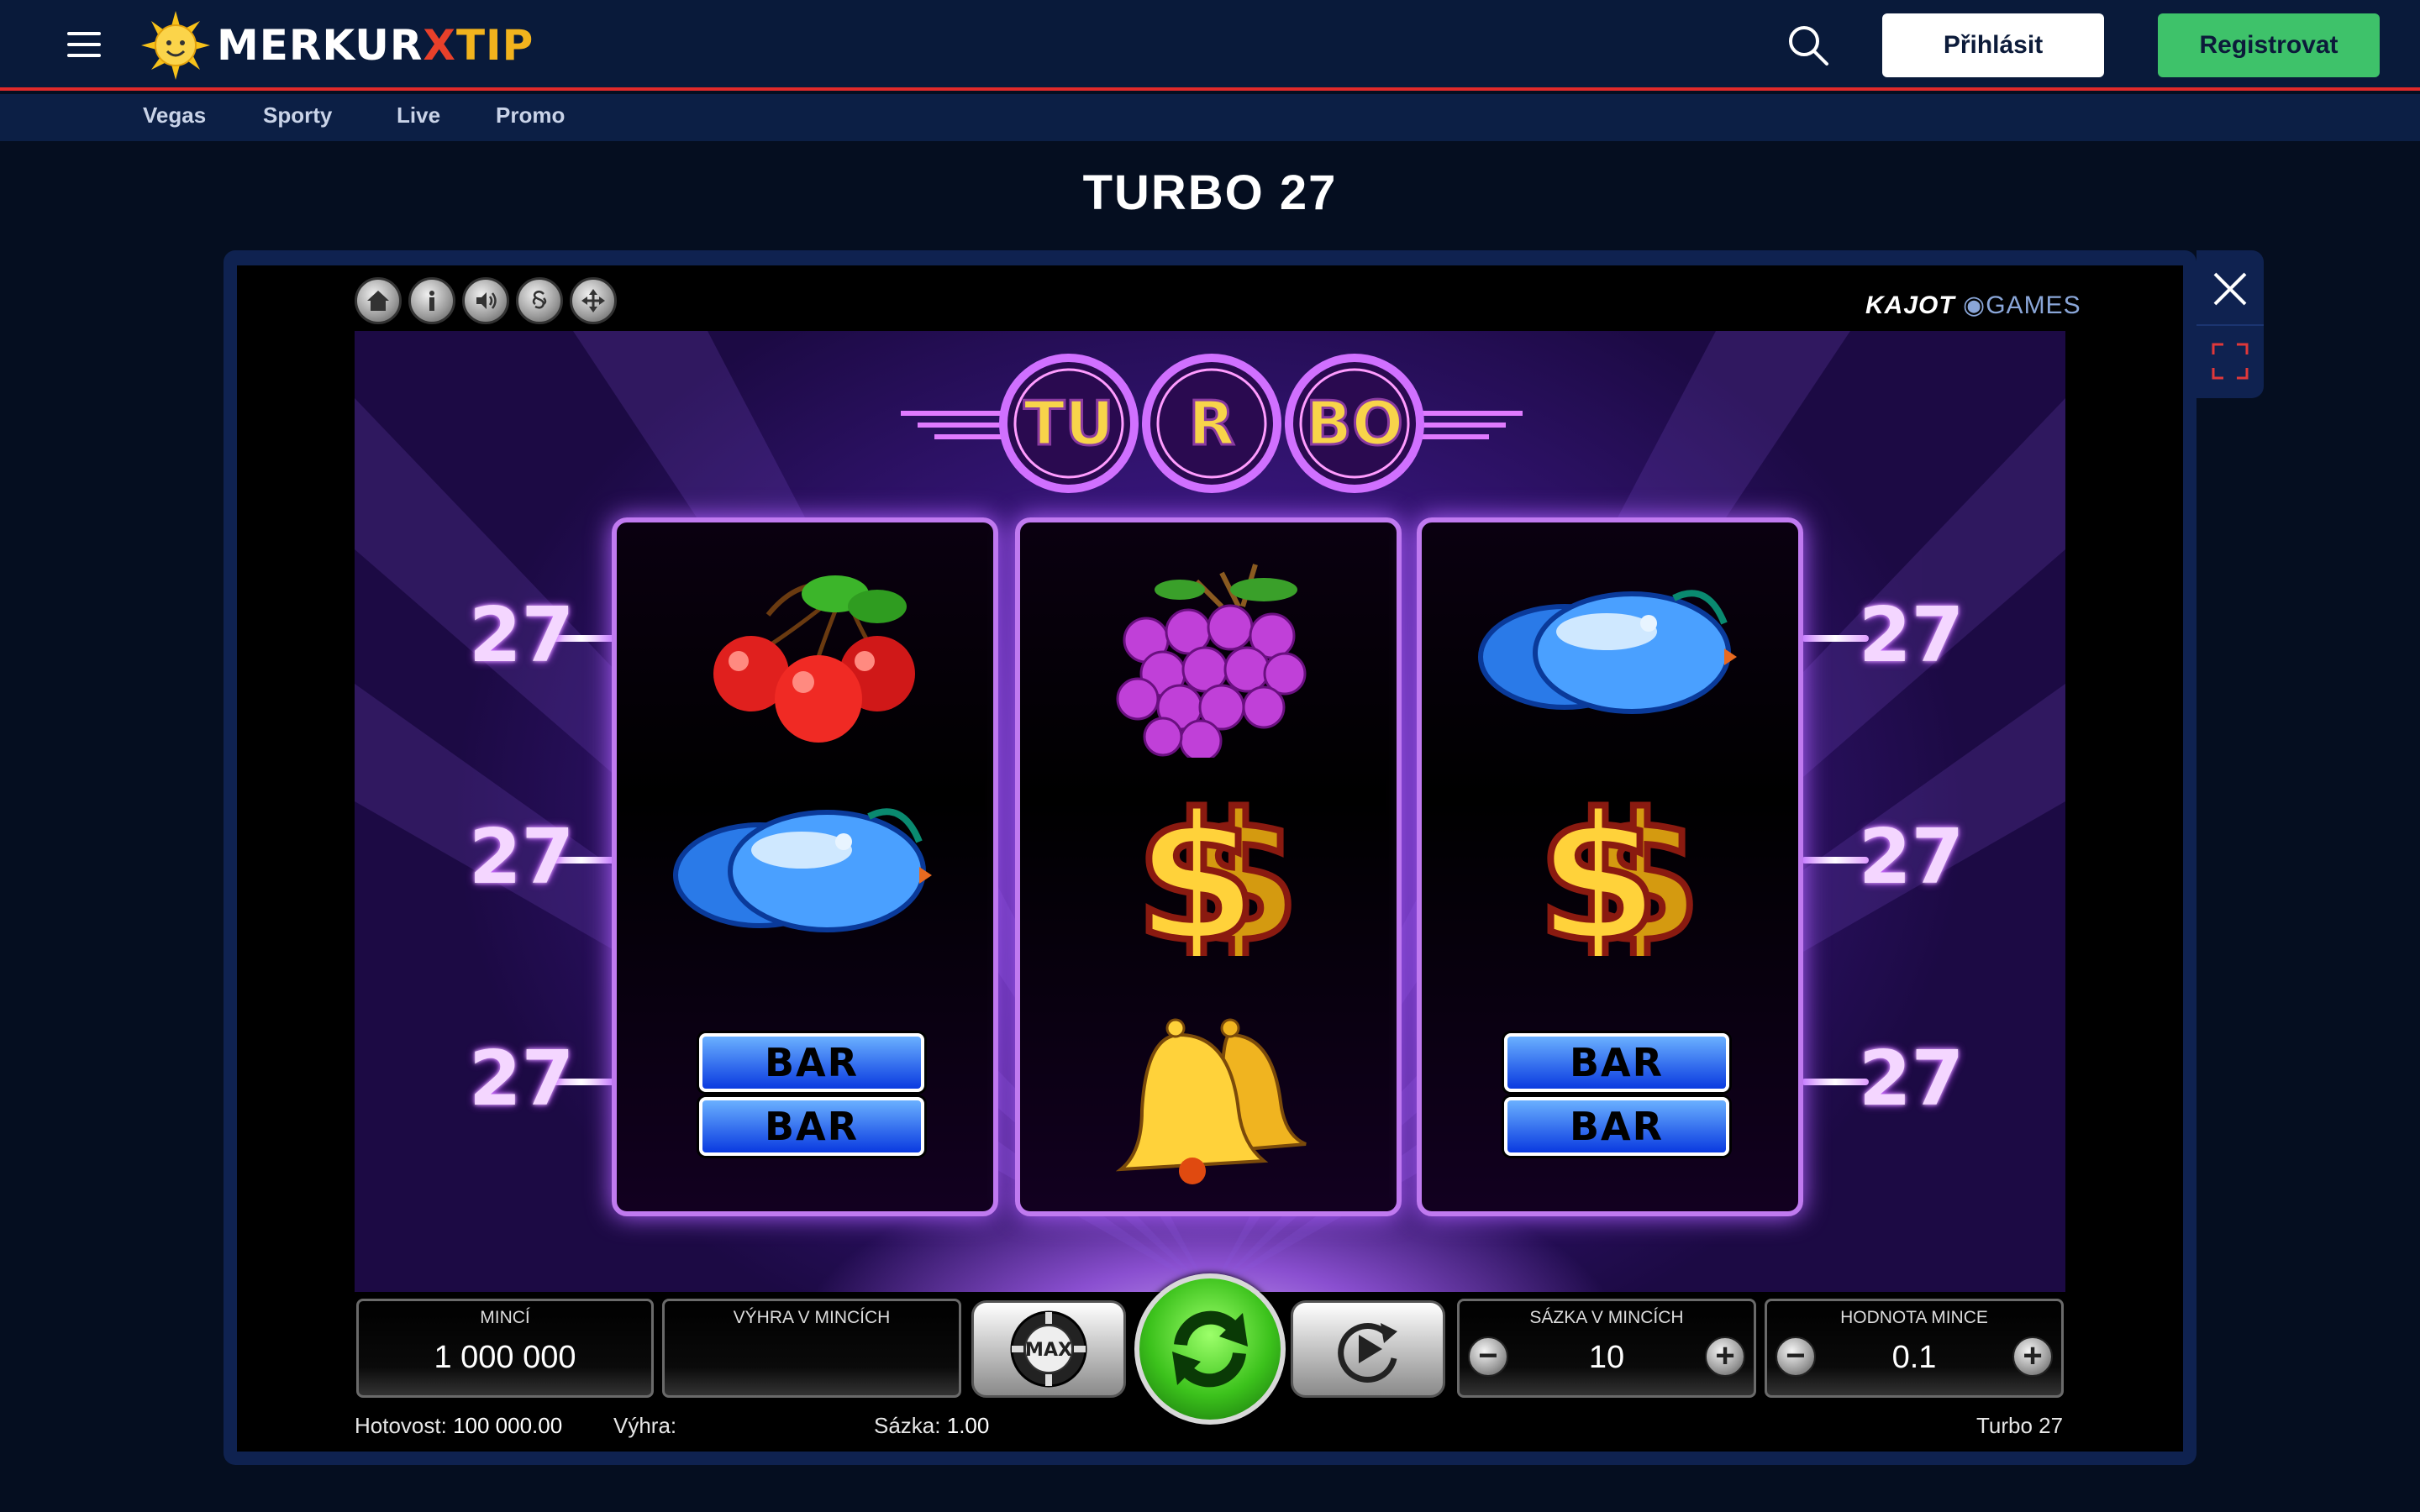 The width and height of the screenshot is (2420, 1512). What do you see at coordinates (1606, 1317) in the screenshot?
I see `bet-coins-label: SÁZKA V MINCÍCH` at bounding box center [1606, 1317].